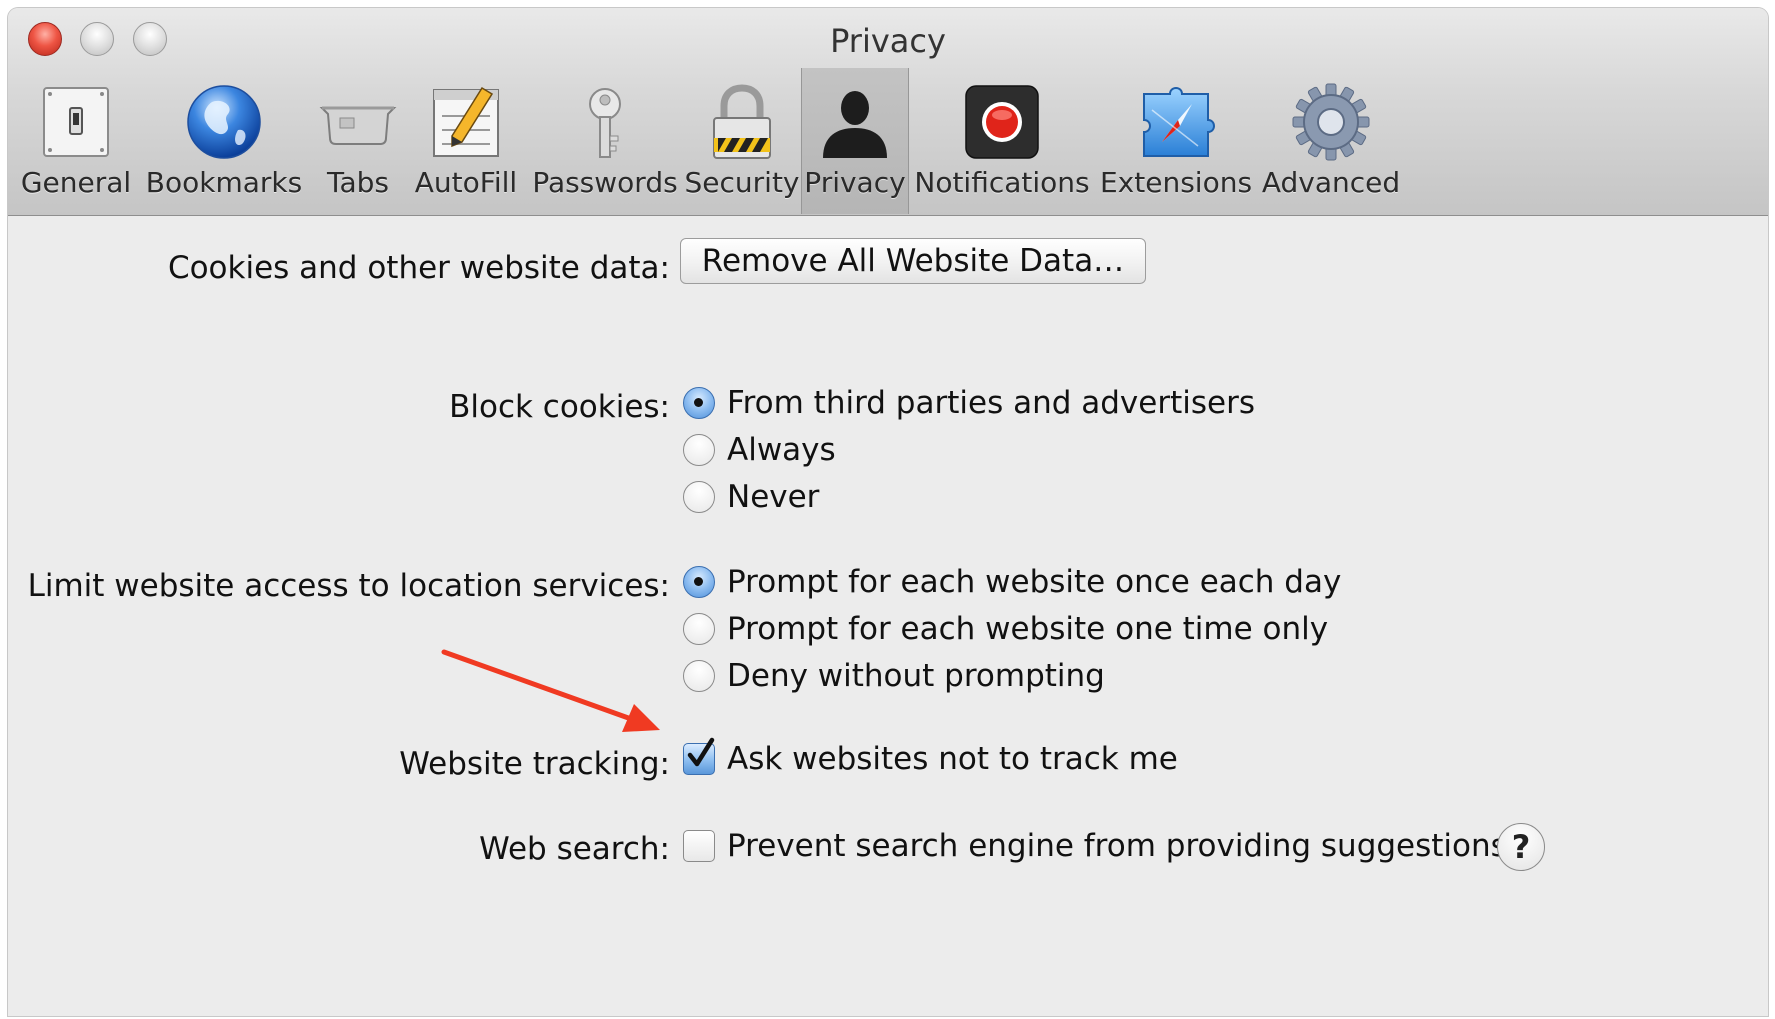 This screenshot has height=1019, width=1775. Describe the element at coordinates (605, 182) in the screenshot. I see `toolbar-label: Passwords` at that location.